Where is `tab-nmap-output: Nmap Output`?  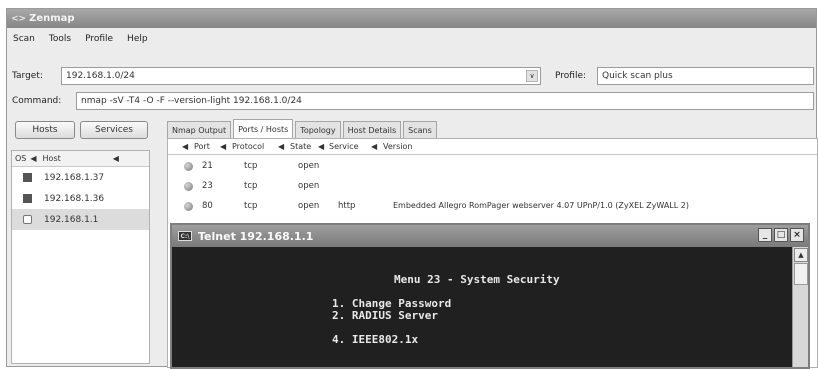 tab-nmap-output: Nmap Output is located at coordinates (199, 129).